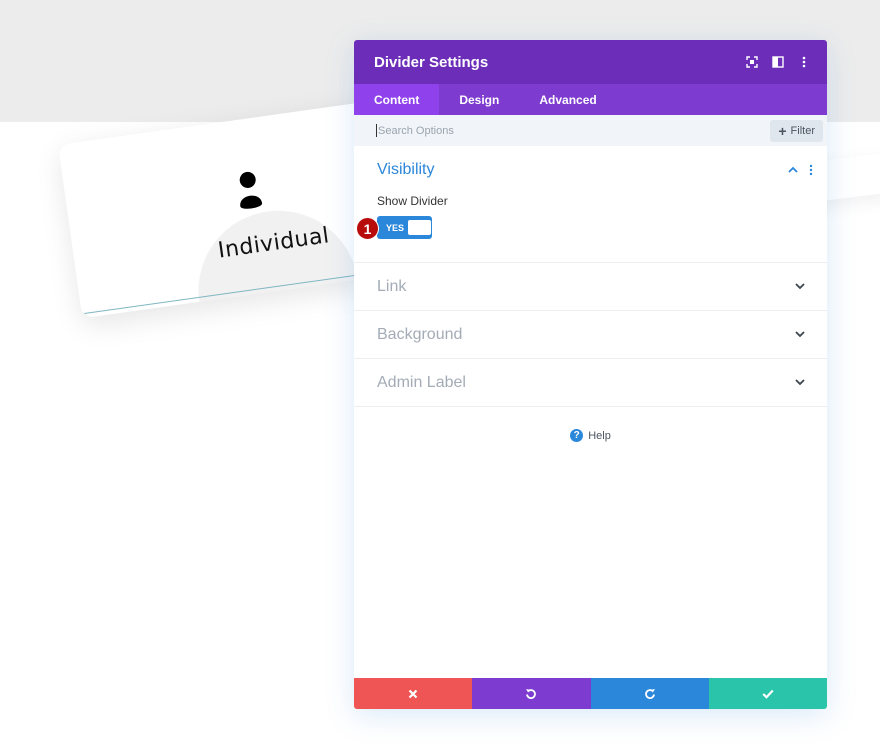  I want to click on section-link: Link, so click(590, 287).